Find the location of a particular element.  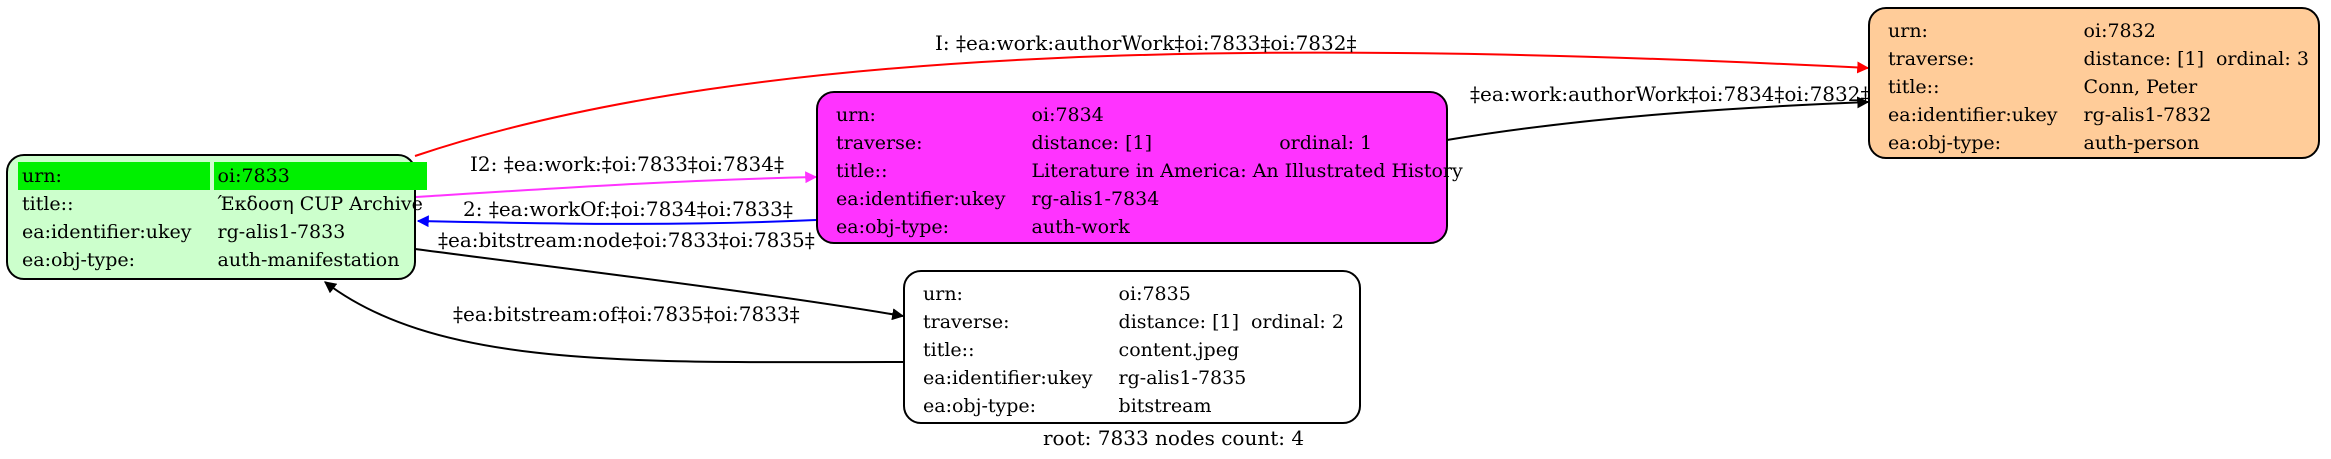

node-row-urn: urn: oi:7835 is located at coordinates (1057, 294).